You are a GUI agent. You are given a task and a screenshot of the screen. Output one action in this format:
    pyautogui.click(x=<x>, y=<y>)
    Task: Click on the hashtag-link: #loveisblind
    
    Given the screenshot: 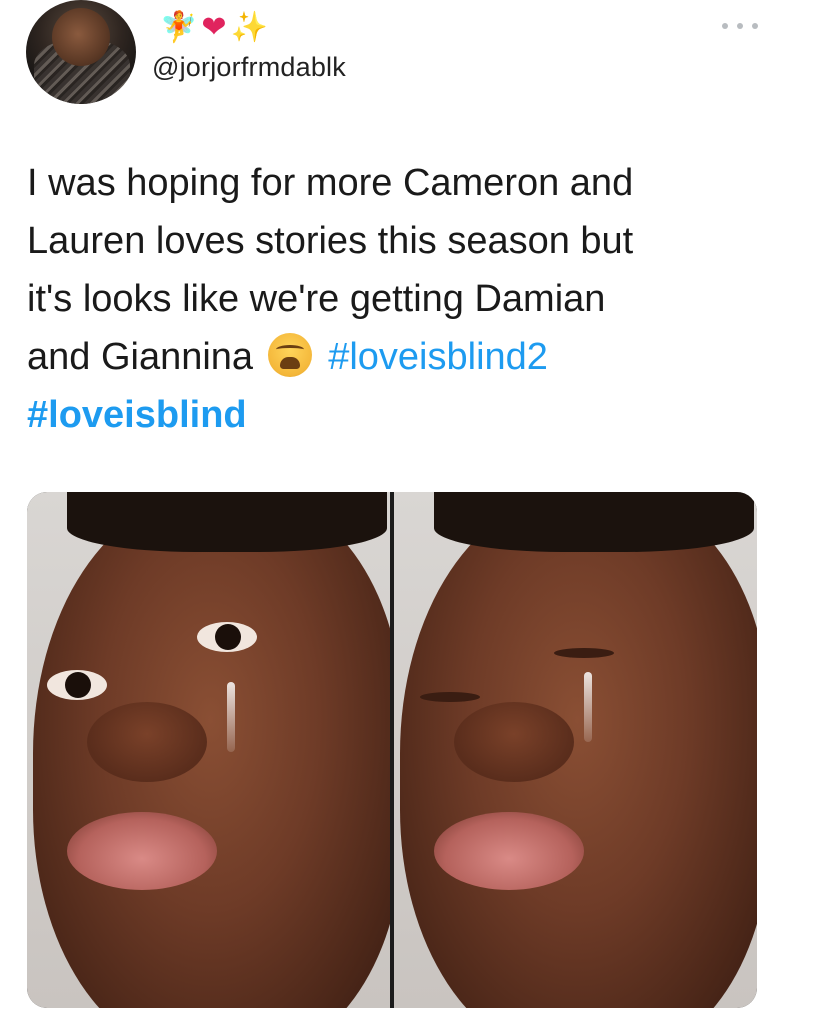 What is the action you would take?
    pyautogui.click(x=137, y=415)
    